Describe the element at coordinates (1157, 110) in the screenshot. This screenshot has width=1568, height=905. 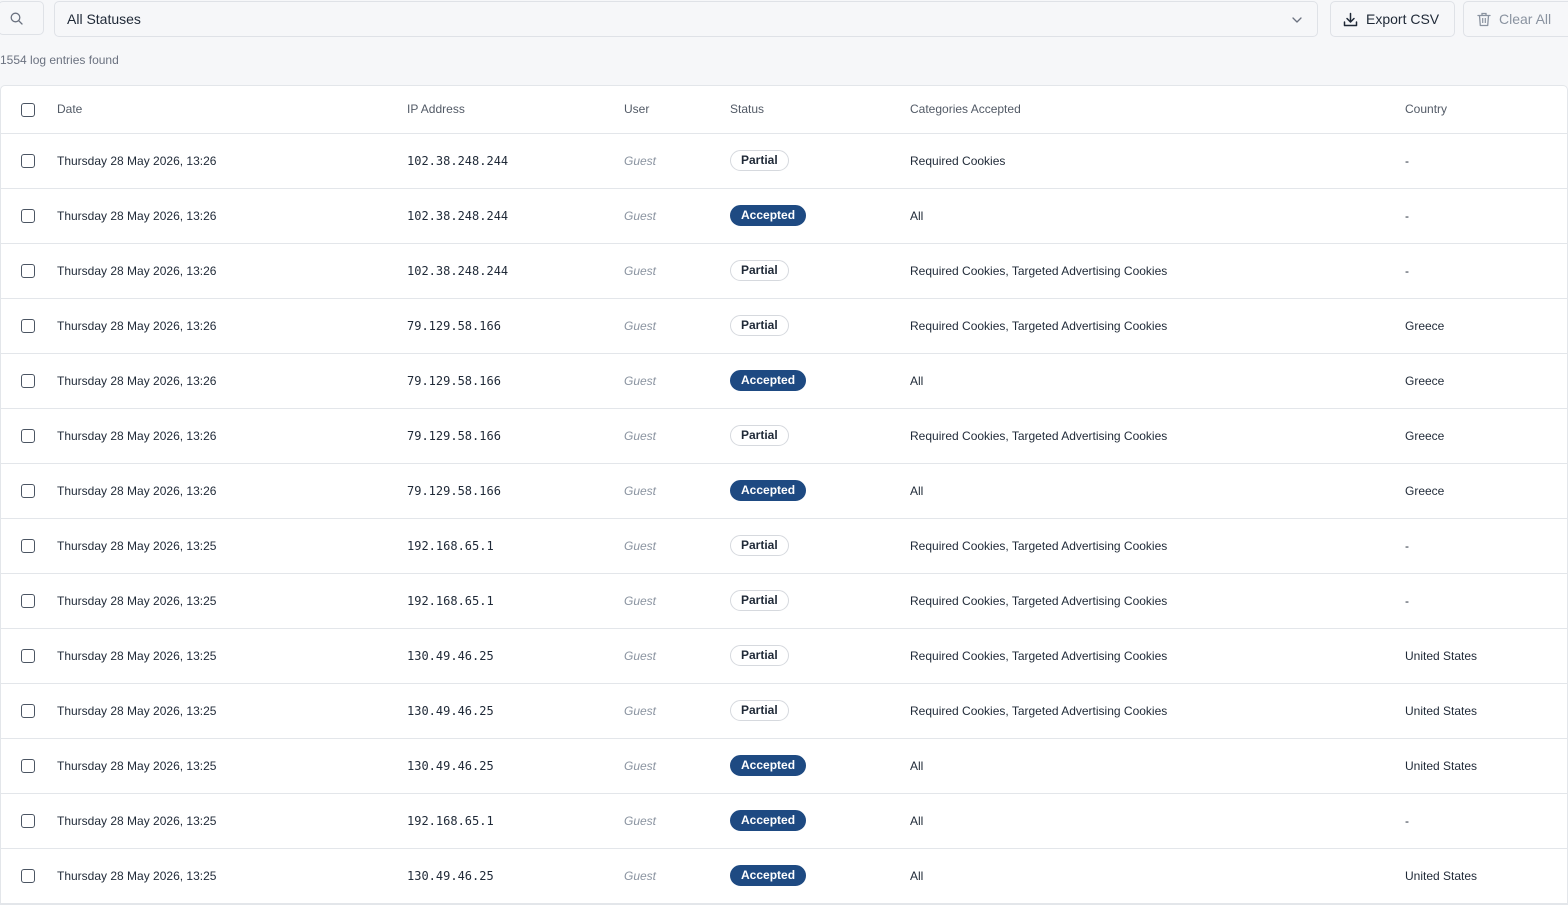
I see `column-header-categories: Categories Accepted` at that location.